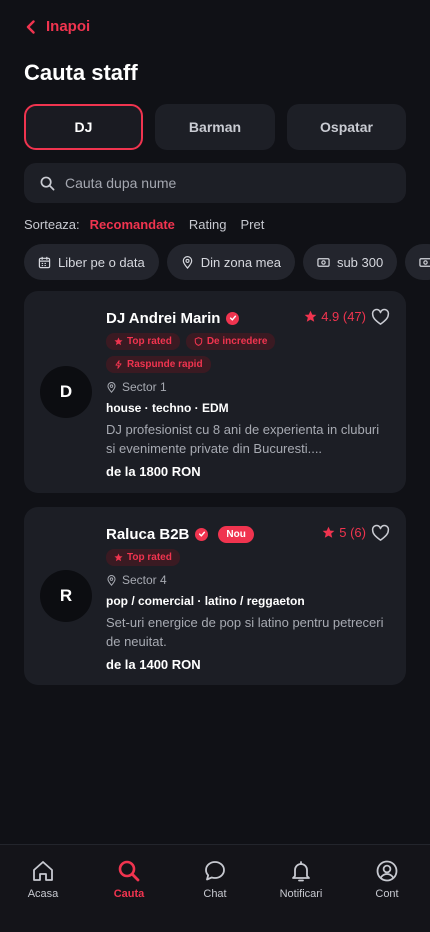  I want to click on sort-option-pret: Pret, so click(252, 224).